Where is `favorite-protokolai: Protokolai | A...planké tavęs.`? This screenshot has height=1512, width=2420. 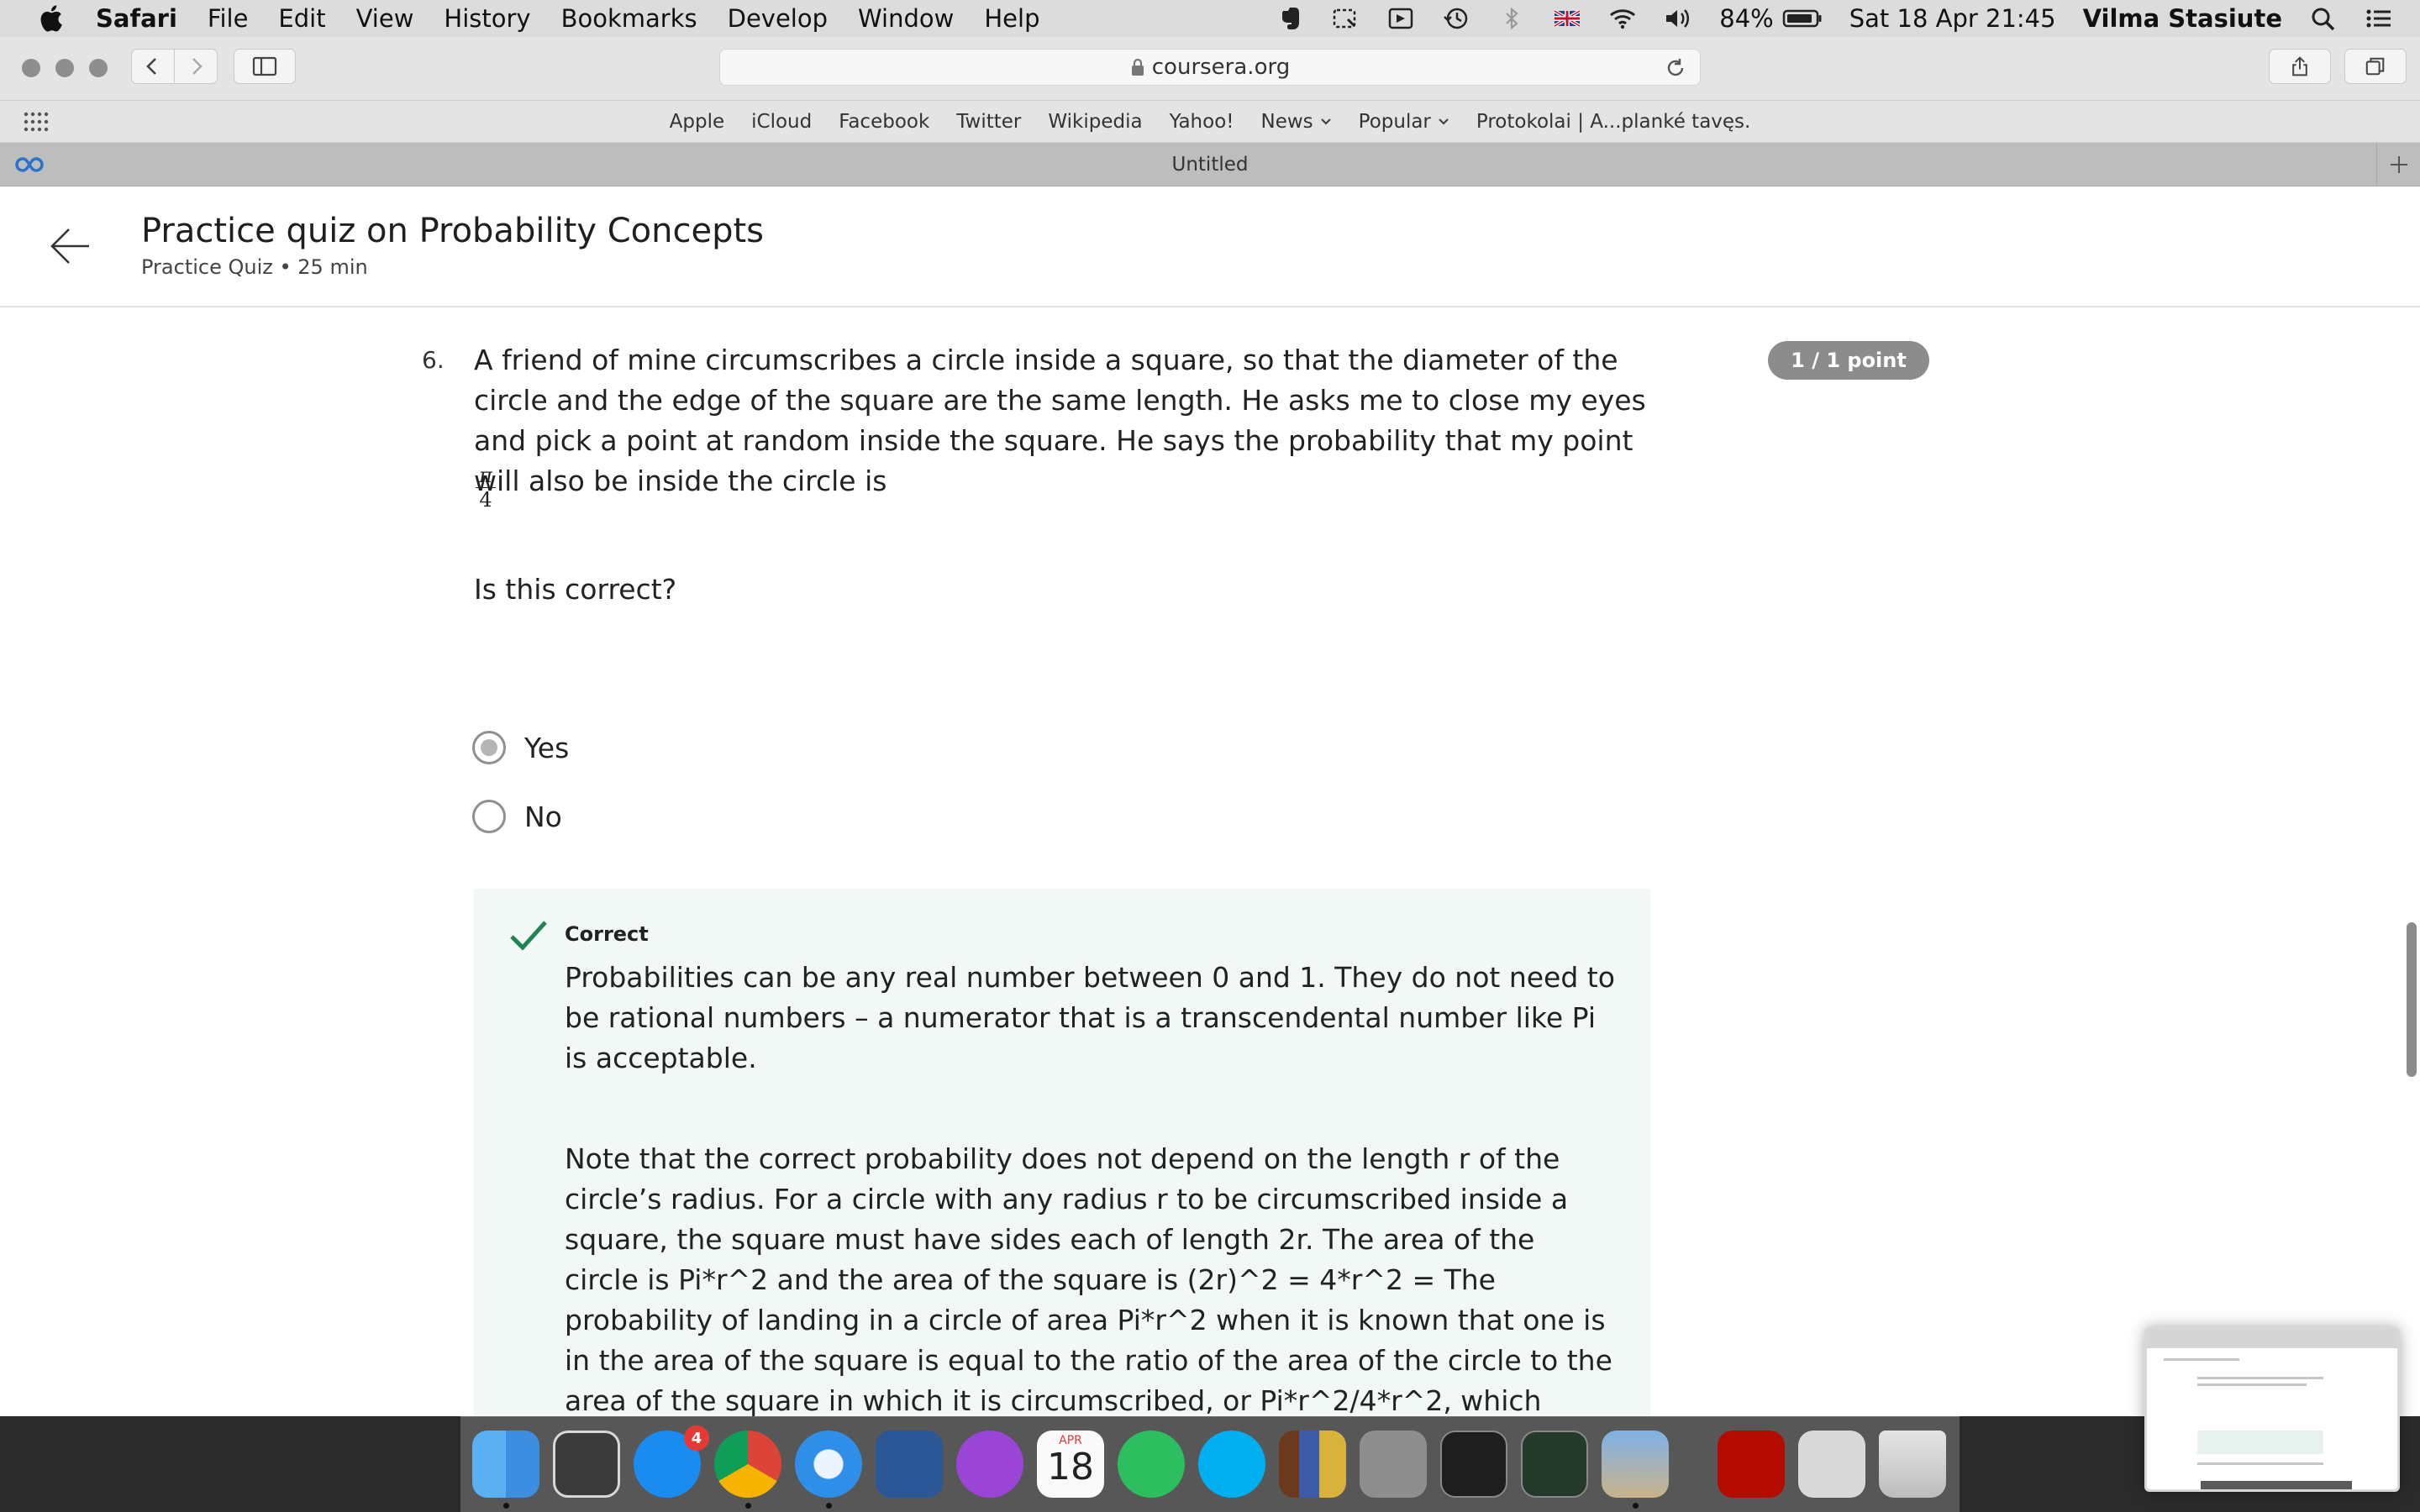 favorite-protokolai: Protokolai | A...planké tavęs. is located at coordinates (1613, 122).